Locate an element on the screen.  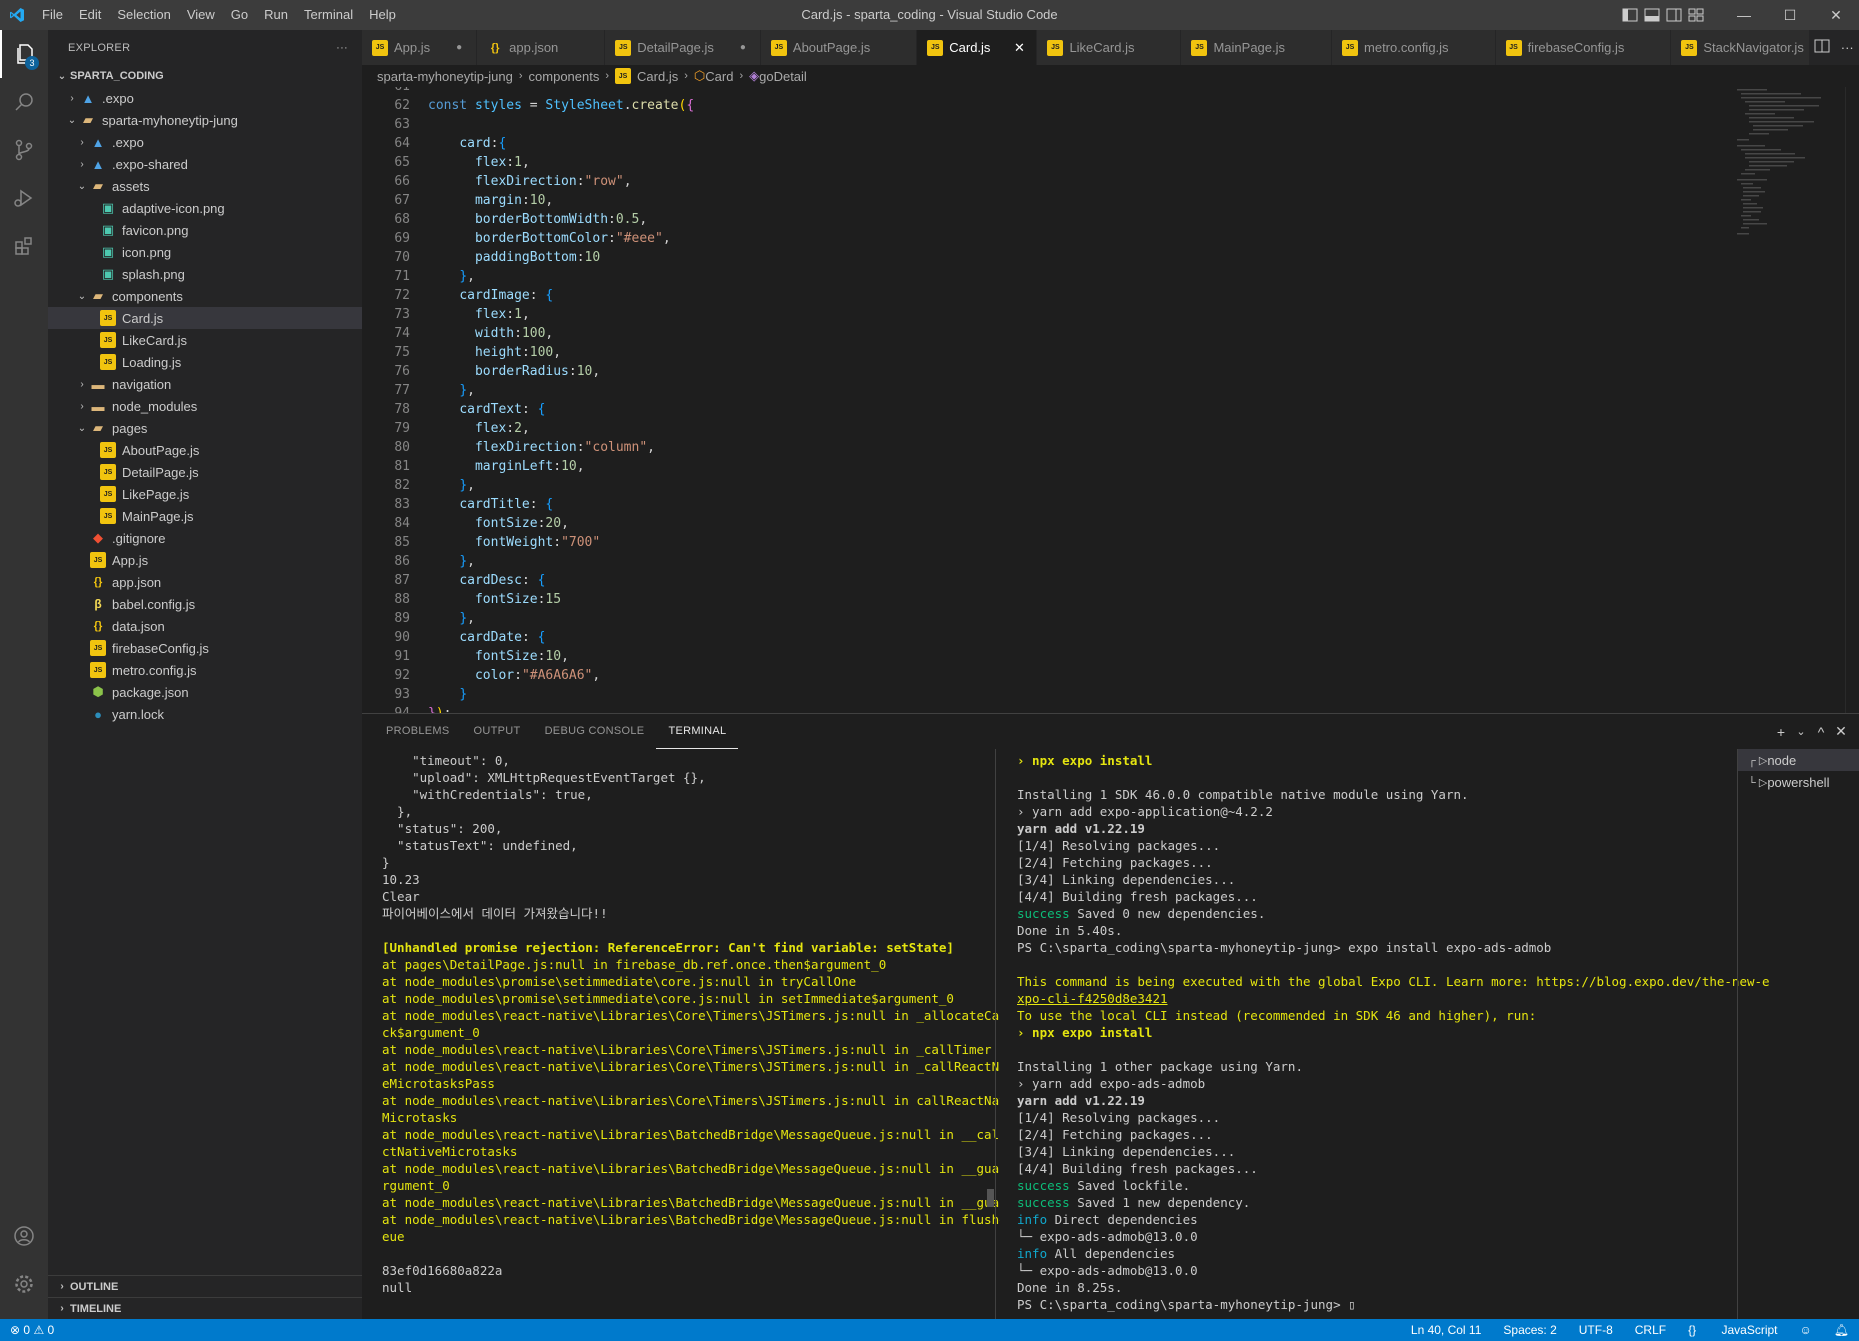
close-panel-icon: ✕ is located at coordinates (1841, 731).